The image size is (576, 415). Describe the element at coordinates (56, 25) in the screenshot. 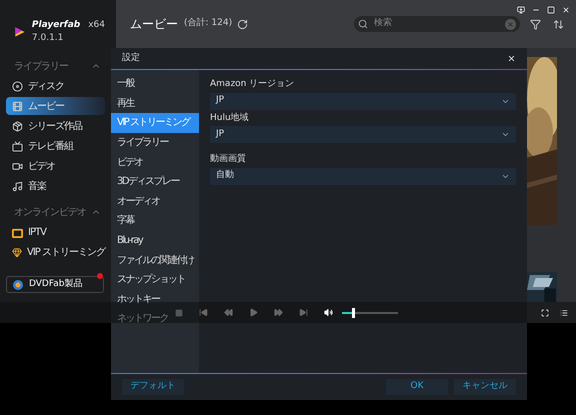

I see `app-name: Playerfab` at that location.